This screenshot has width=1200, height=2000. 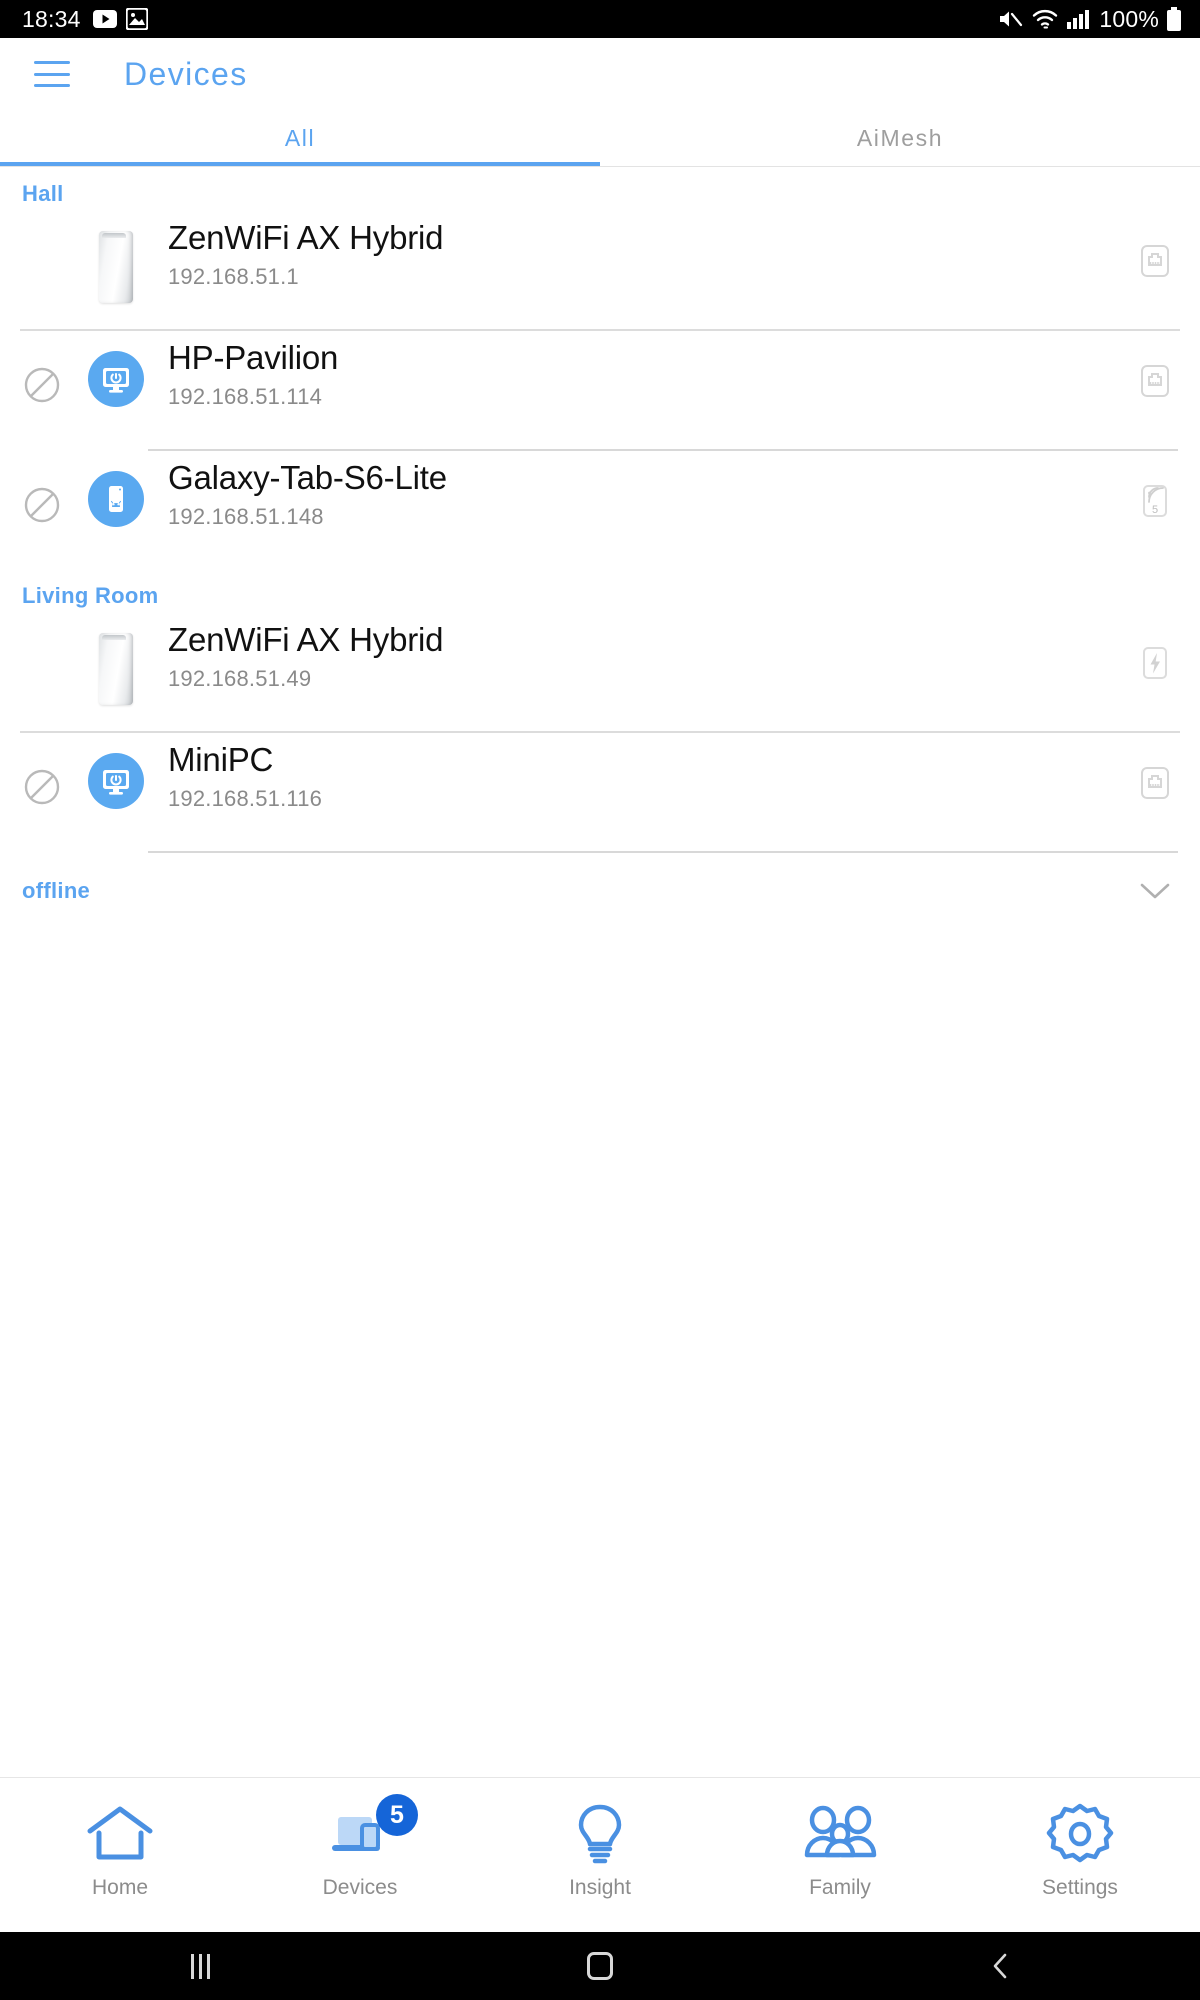 I want to click on nav-label-settings: Settings, so click(x=1080, y=1887).